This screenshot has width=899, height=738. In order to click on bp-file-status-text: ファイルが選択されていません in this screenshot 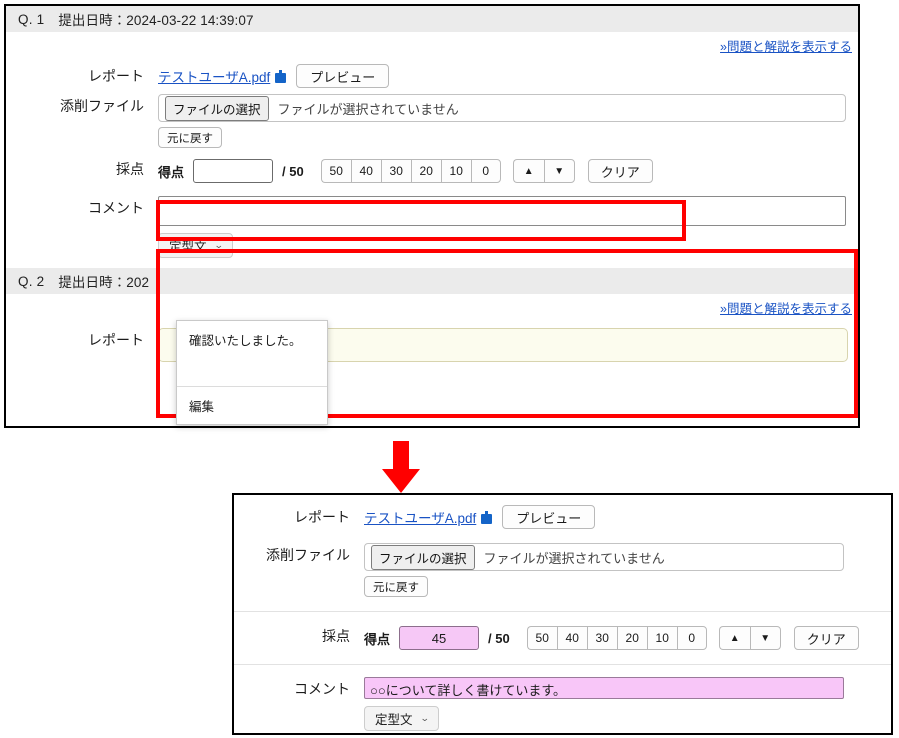, I will do `click(574, 558)`.